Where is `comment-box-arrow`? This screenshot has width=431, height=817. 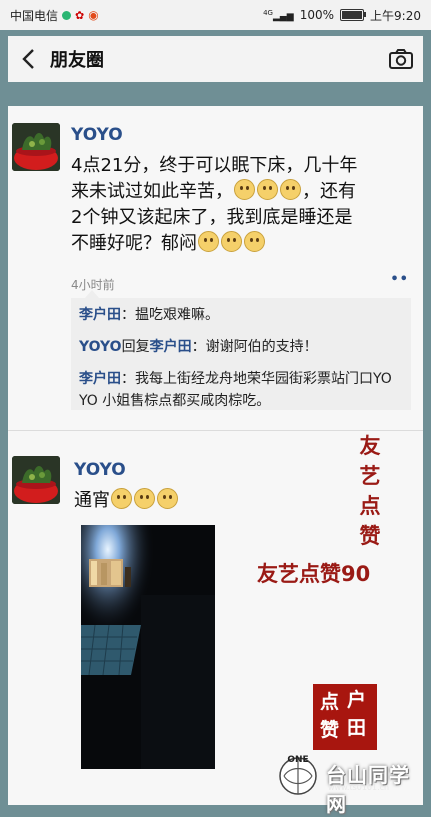 comment-box-arrow is located at coordinates (92, 294).